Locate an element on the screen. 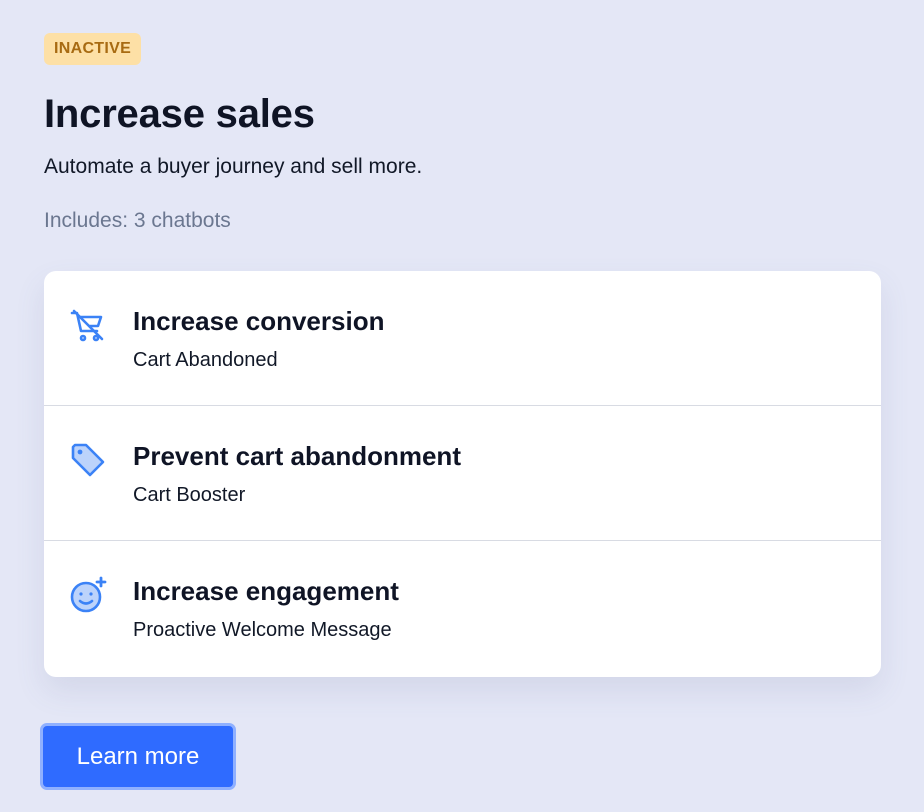  includes-count: Includes: 3 chatbots is located at coordinates (137, 220).